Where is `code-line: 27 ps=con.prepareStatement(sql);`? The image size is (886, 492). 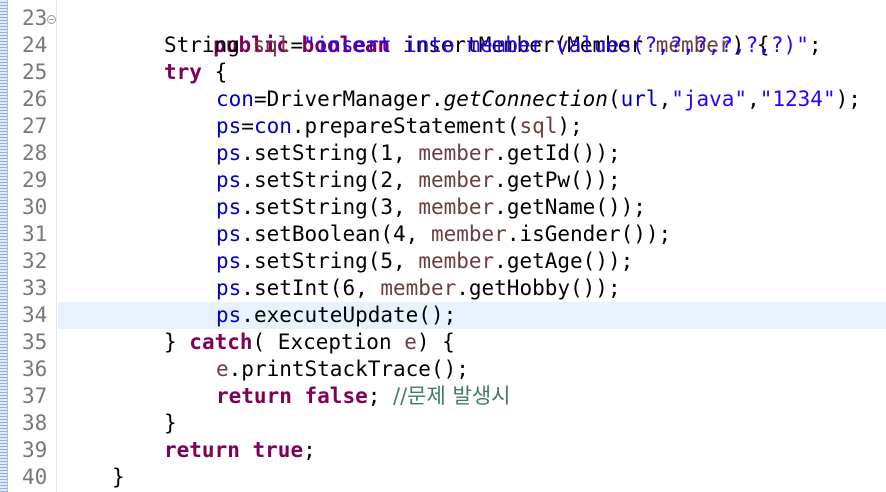
code-line: 27 ps=con.prepareStatement(sql); is located at coordinates (443, 126).